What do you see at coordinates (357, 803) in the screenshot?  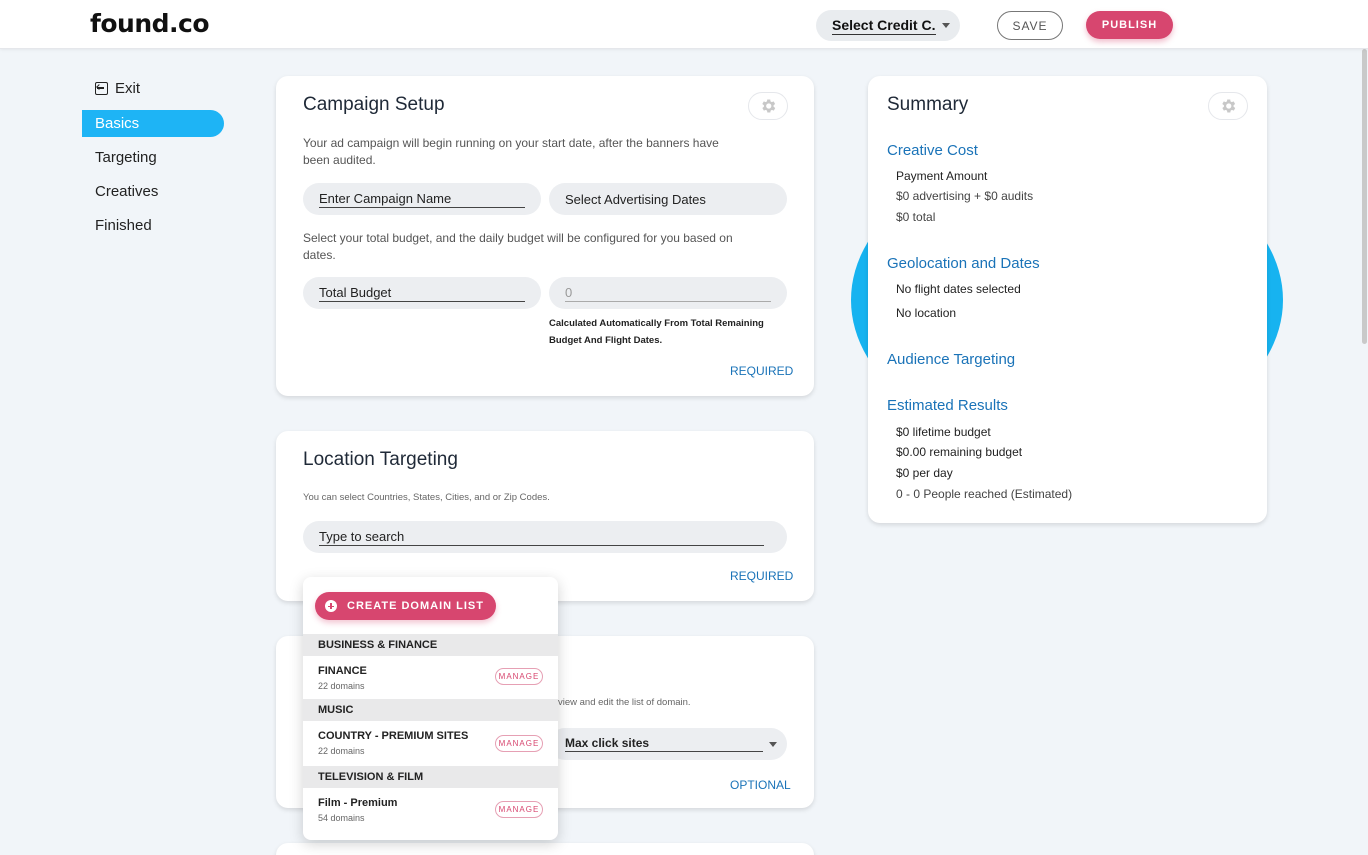 I see `dropdown-item-name: Film - Premium` at bounding box center [357, 803].